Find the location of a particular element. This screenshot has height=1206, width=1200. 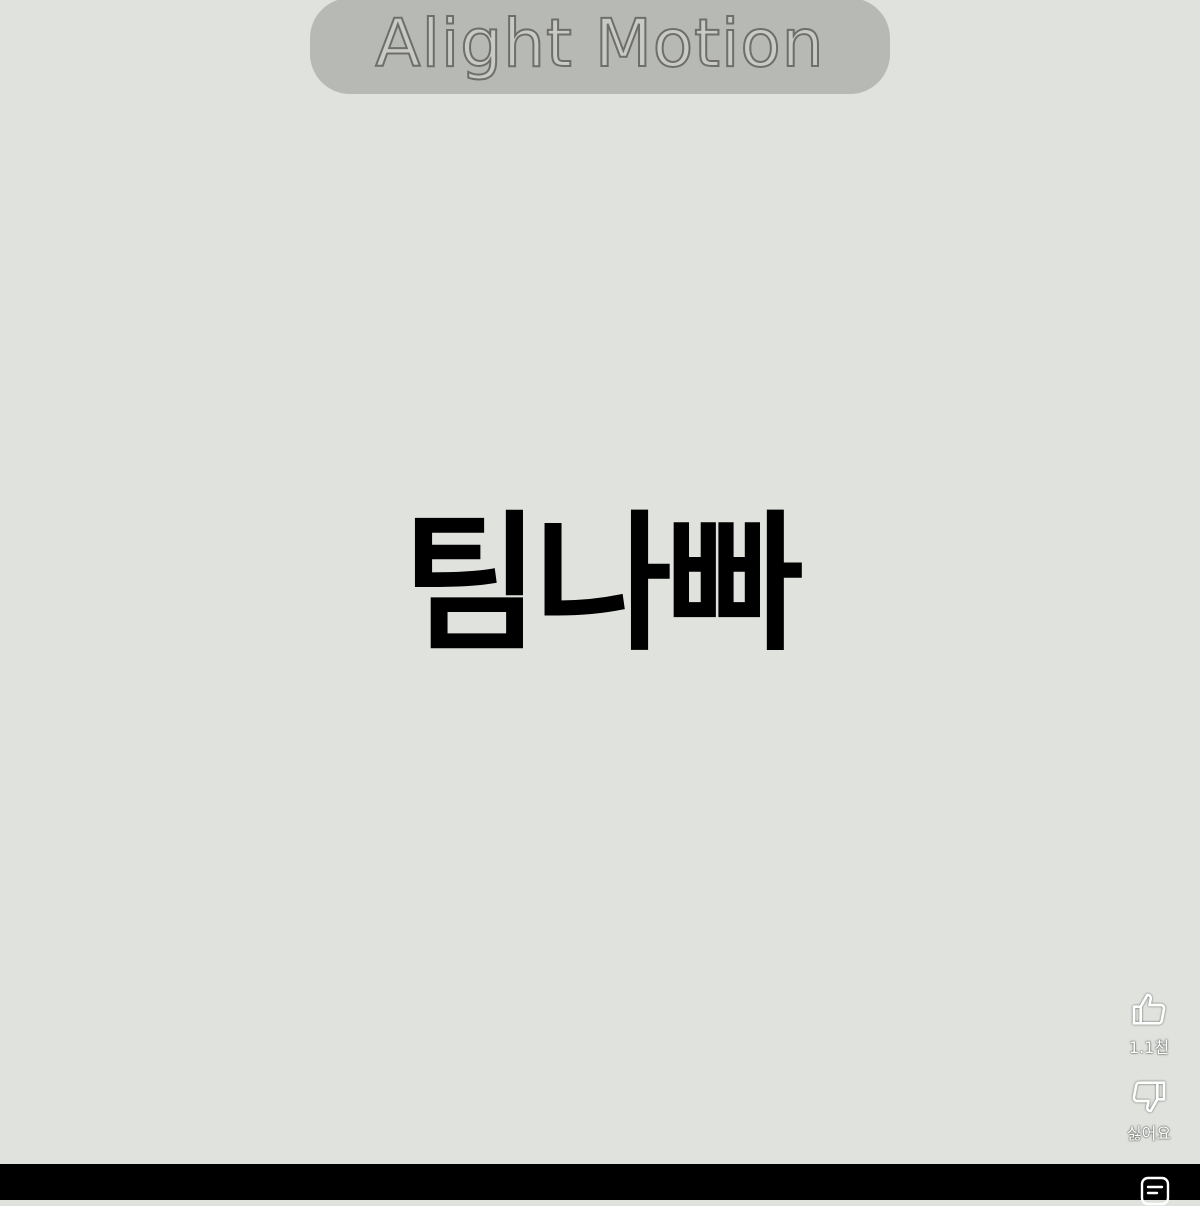

bottom-bar is located at coordinates (600, 1185).